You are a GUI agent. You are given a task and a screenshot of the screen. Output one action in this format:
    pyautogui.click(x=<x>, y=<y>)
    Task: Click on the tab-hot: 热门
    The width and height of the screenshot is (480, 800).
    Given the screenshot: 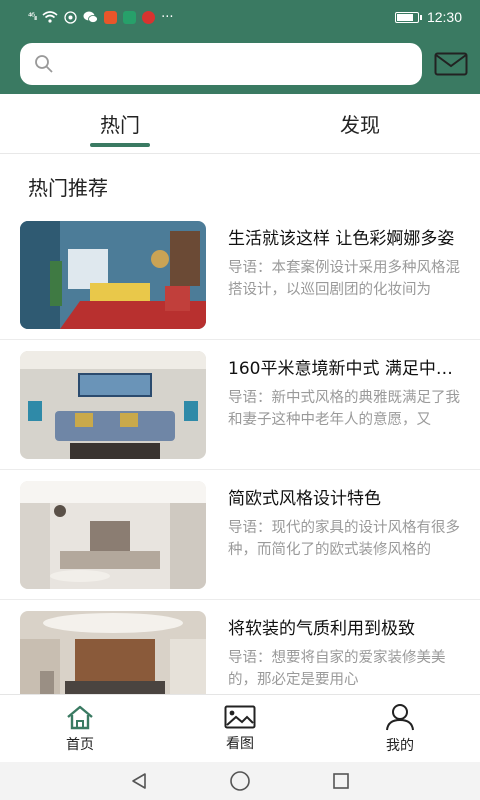 What is the action you would take?
    pyautogui.click(x=120, y=123)
    